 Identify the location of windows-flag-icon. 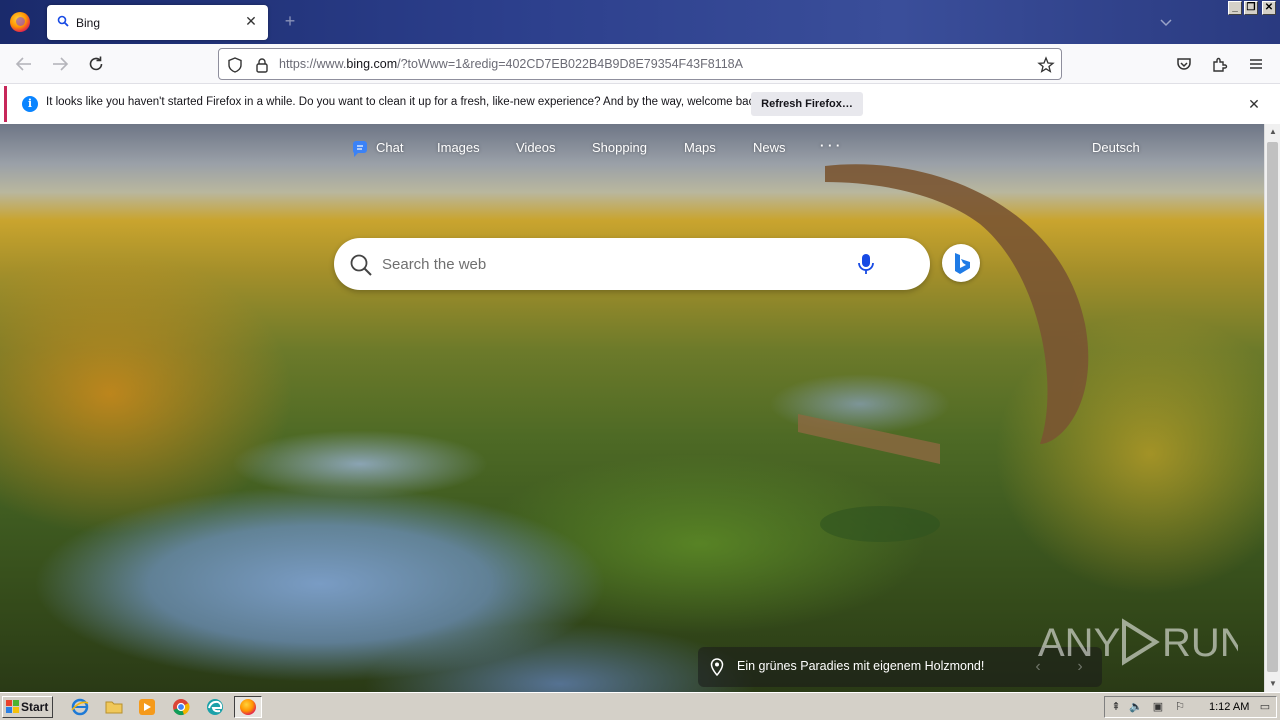
(12, 706).